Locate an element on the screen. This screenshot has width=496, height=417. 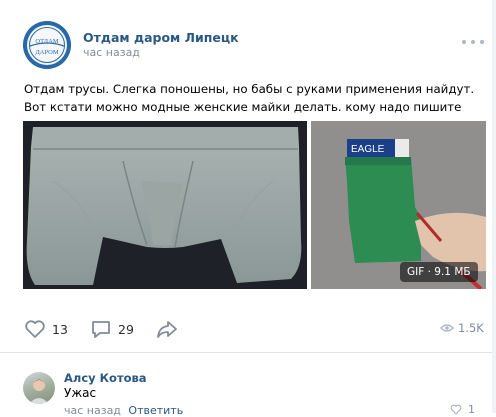
like-button: 13 is located at coordinates (46, 329).